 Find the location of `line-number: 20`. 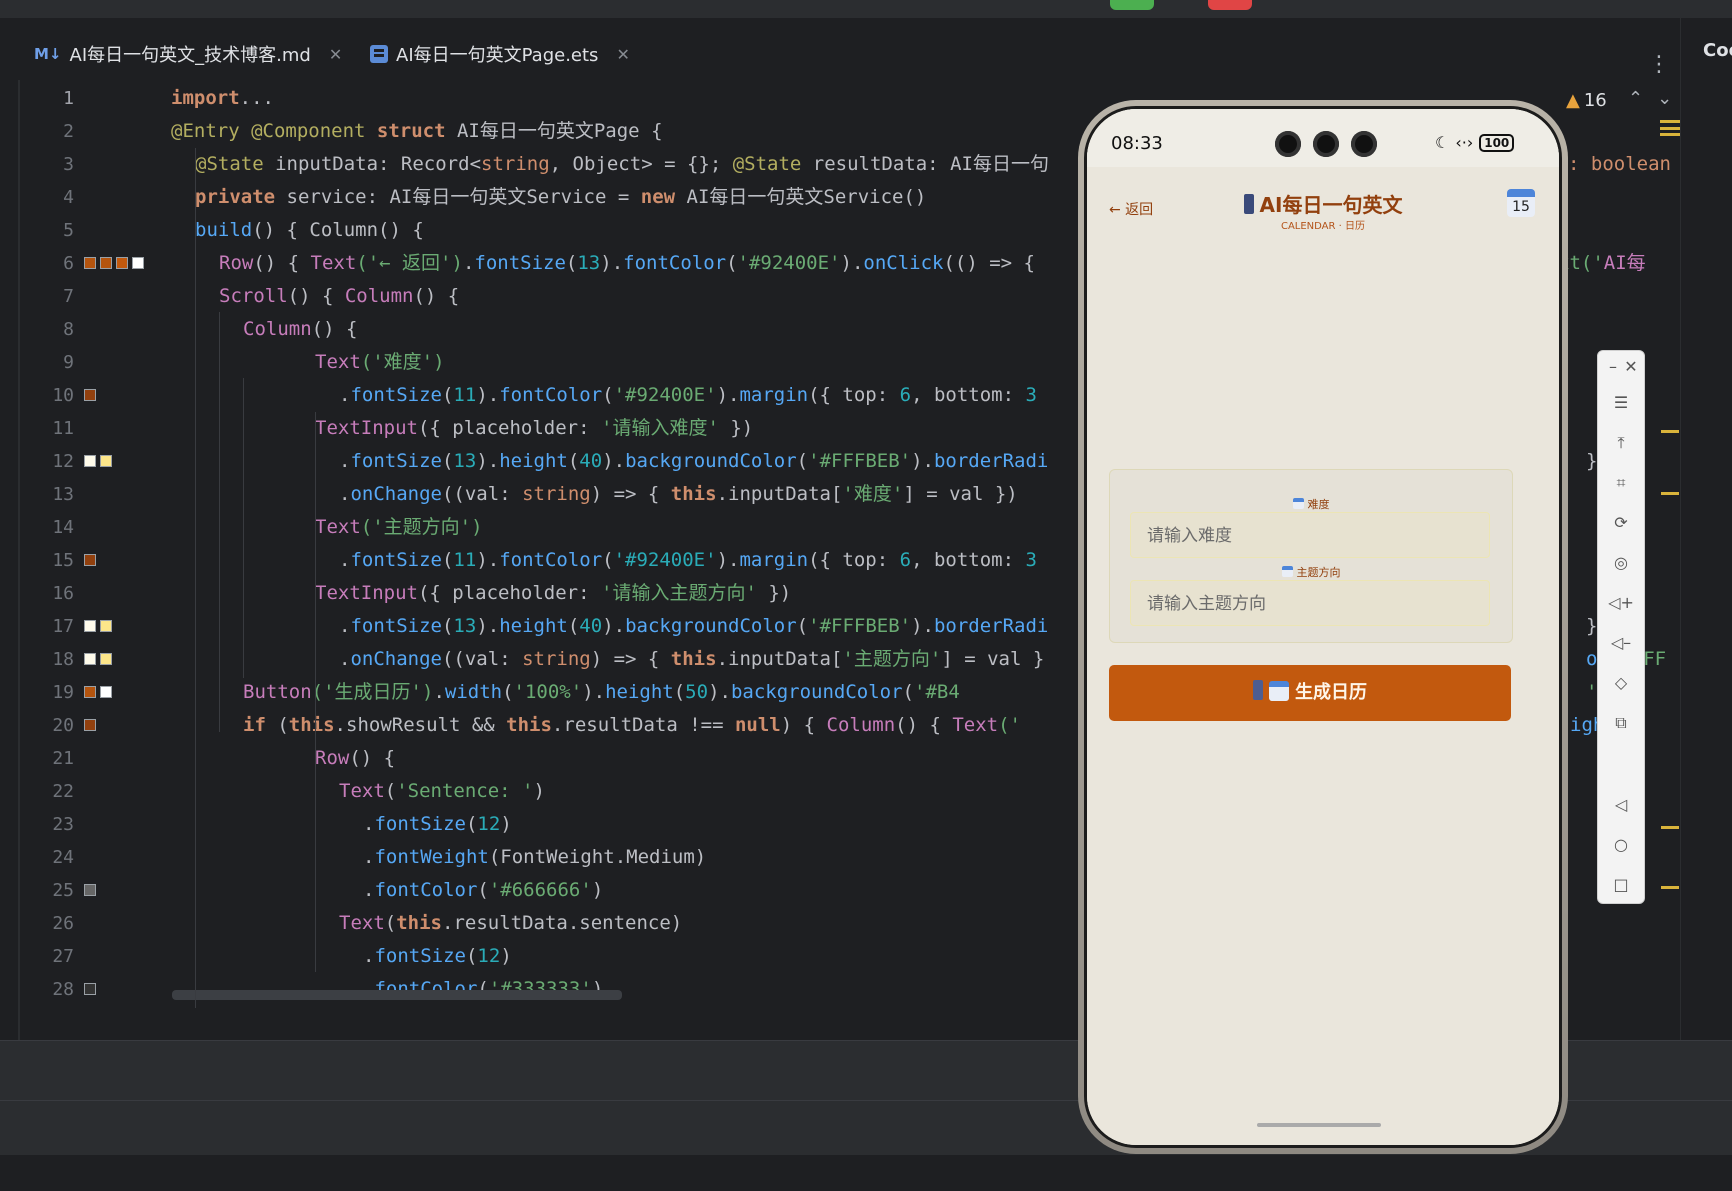

line-number: 20 is located at coordinates (63, 725).